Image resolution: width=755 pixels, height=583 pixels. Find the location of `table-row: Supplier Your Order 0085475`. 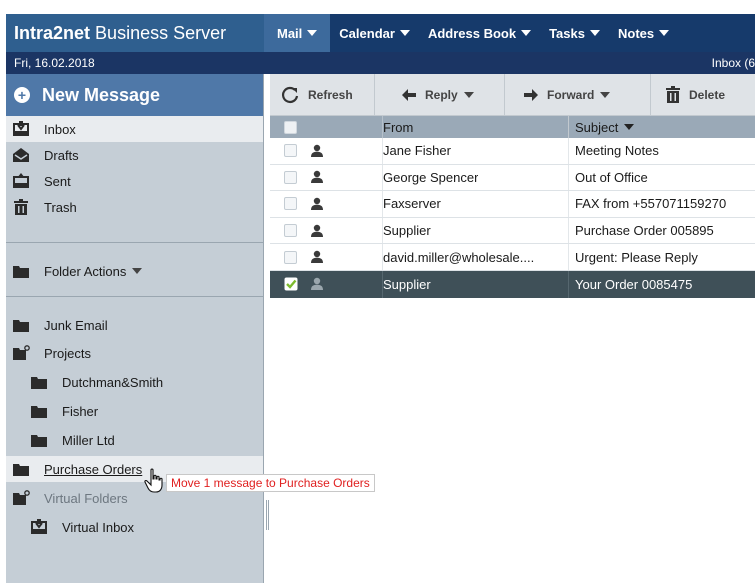

table-row: Supplier Your Order 0085475 is located at coordinates (512, 284).